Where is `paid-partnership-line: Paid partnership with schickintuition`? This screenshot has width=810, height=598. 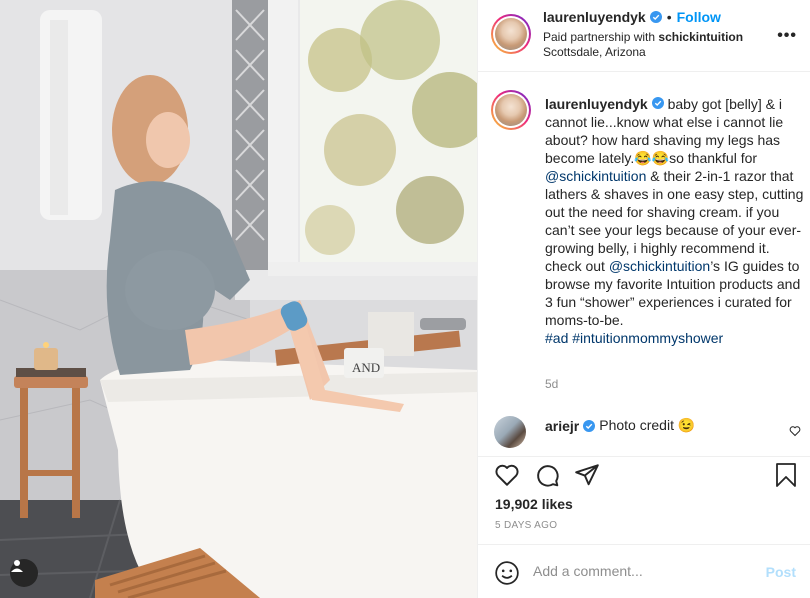
paid-partnership-line: Paid partnership with schickintuition is located at coordinates (643, 37).